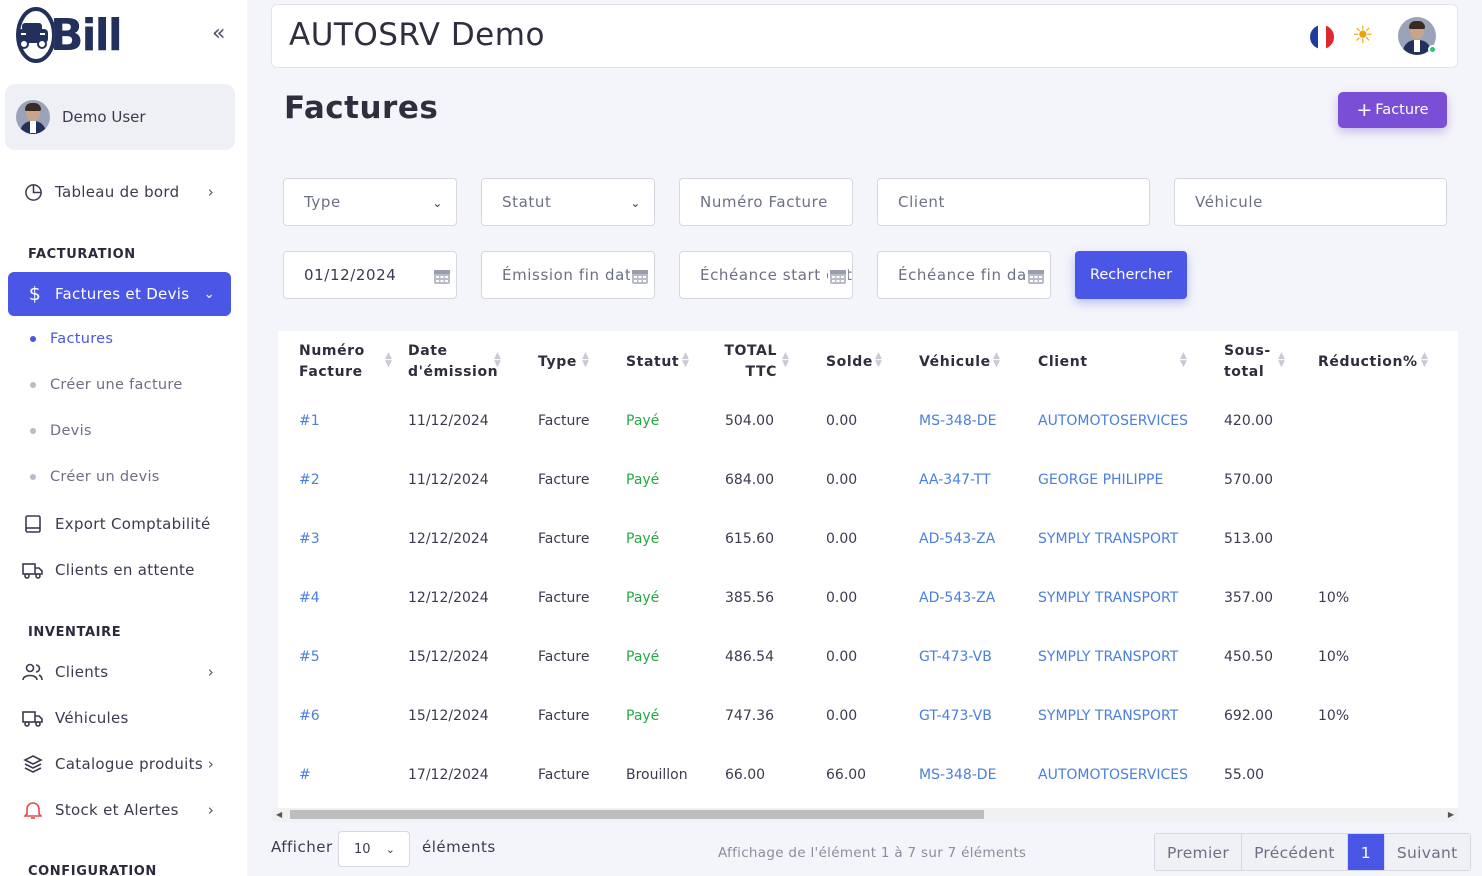 The height and width of the screenshot is (876, 1482). I want to click on invoice-number-link: #5, so click(309, 657).